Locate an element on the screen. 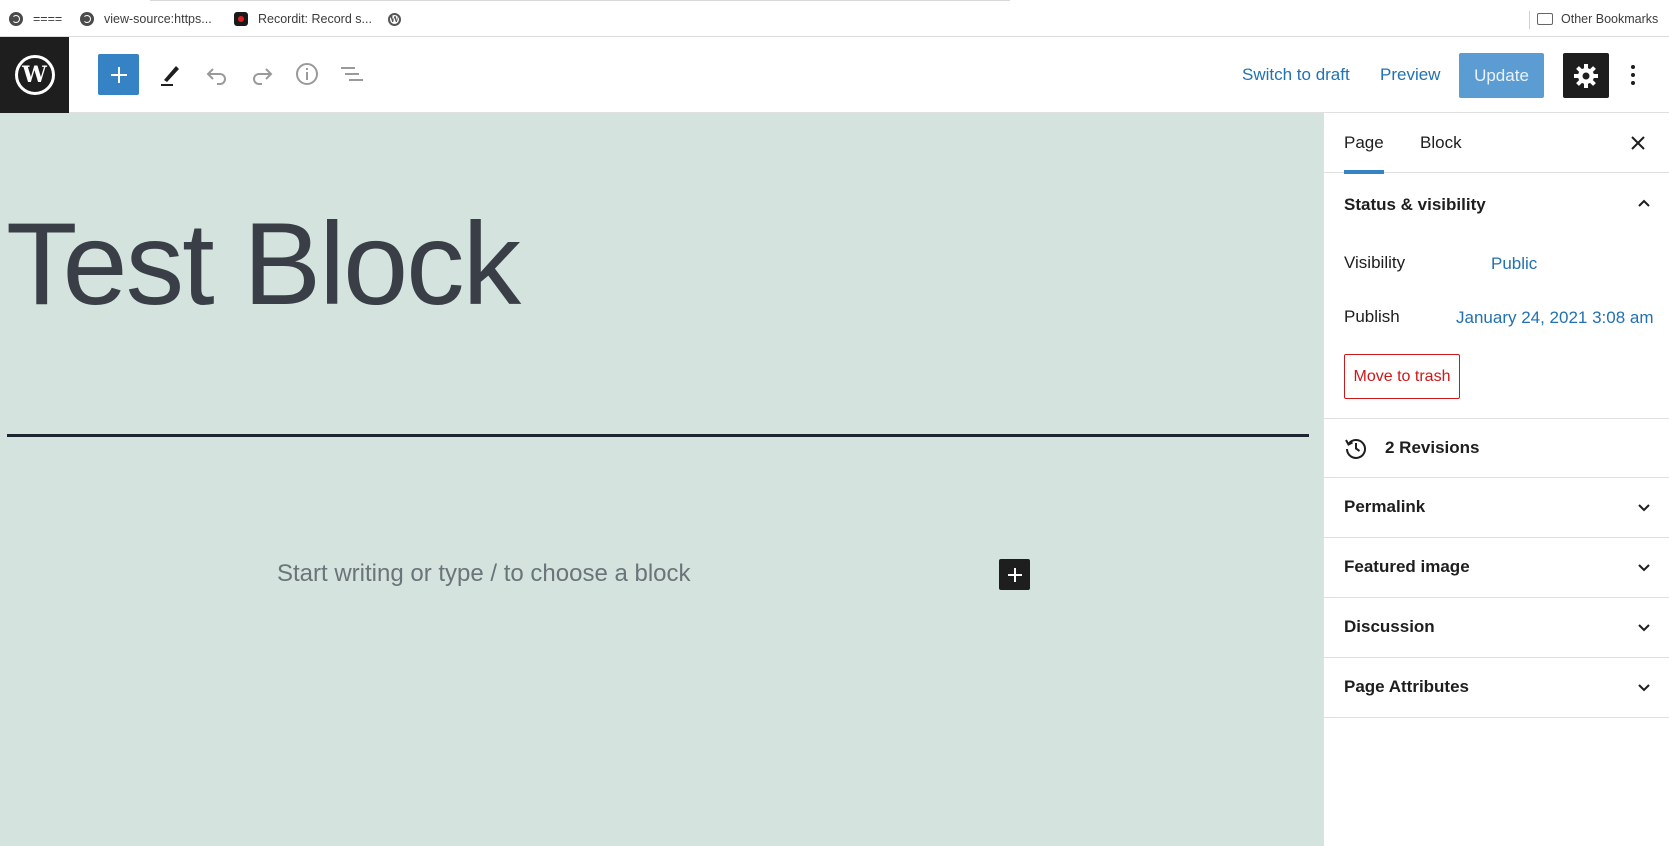  wordpress-logo-button: W is located at coordinates (34, 75).